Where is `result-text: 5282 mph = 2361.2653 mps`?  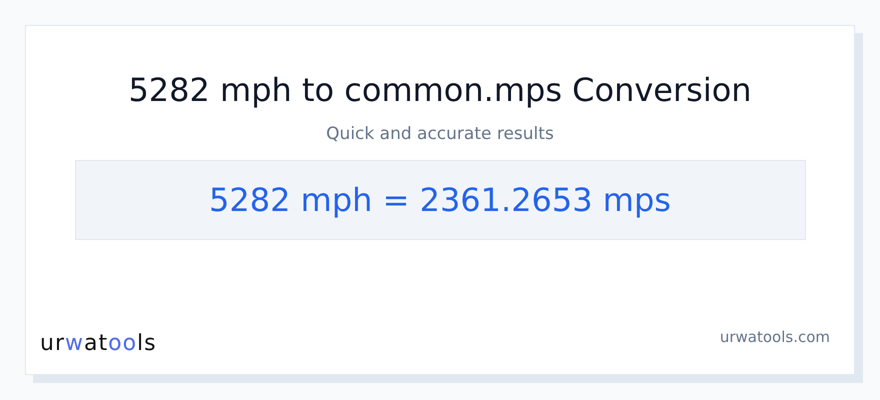 result-text: 5282 mph = 2361.2653 mps is located at coordinates (440, 200).